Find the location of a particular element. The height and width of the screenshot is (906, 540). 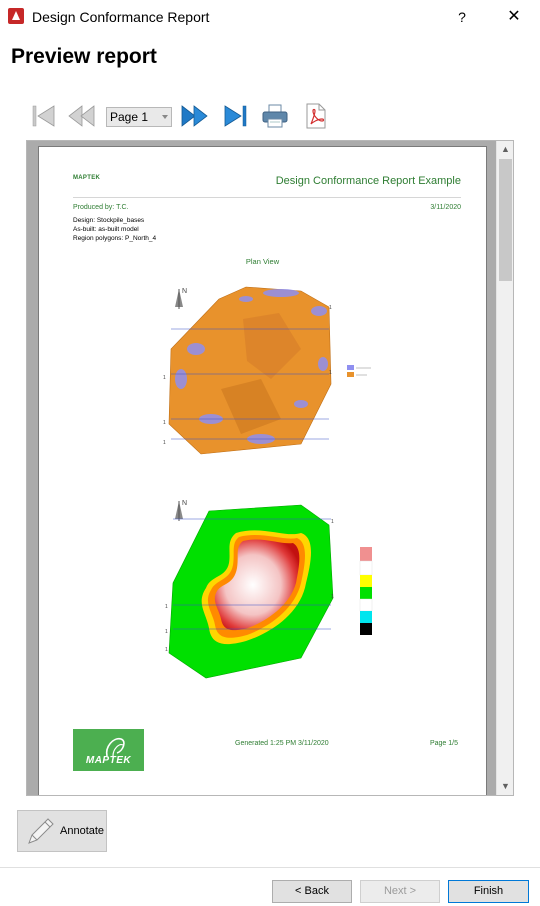

maptek-logo: MAPTEK is located at coordinates (108, 750).